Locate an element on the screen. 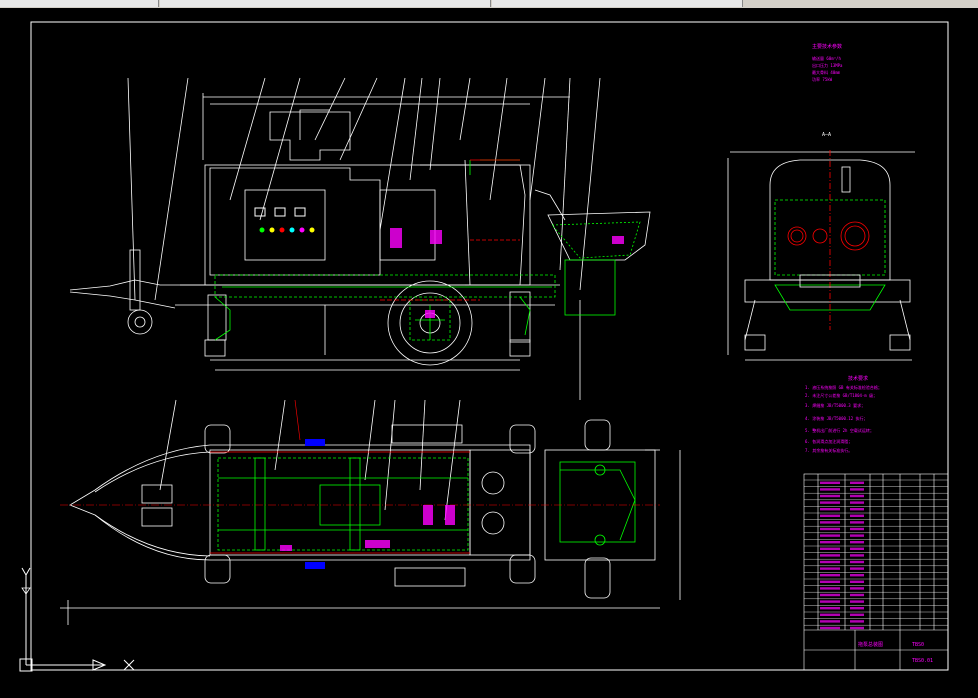 Image resolution: width=978 pixels, height=698 pixels. tech-req-line: 2. 未注尺寸公差按 GB/T1804-m 级； is located at coordinates (841, 395).